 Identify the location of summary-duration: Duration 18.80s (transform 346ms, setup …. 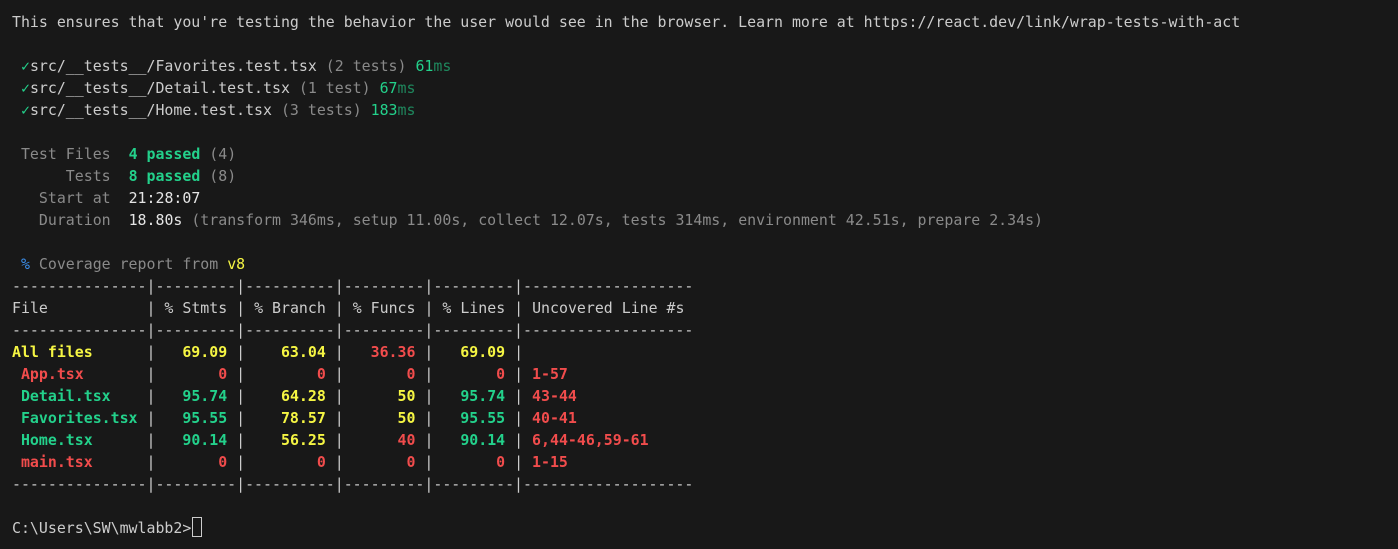
(527, 220).